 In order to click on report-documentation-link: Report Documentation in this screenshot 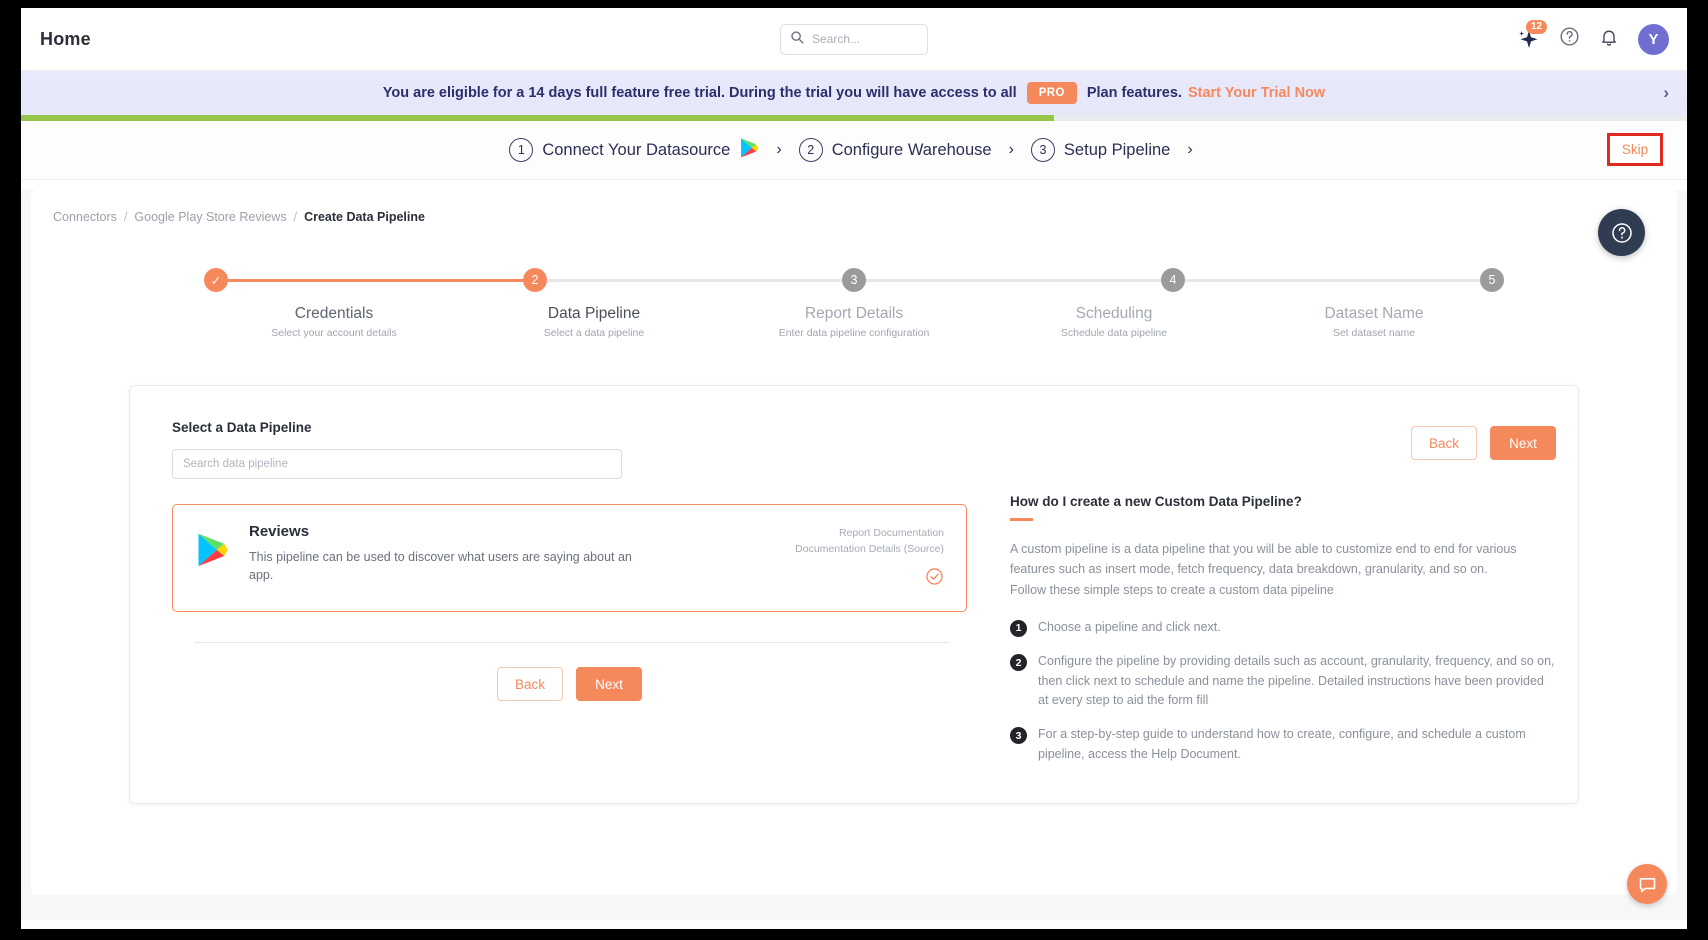, I will do `click(869, 533)`.